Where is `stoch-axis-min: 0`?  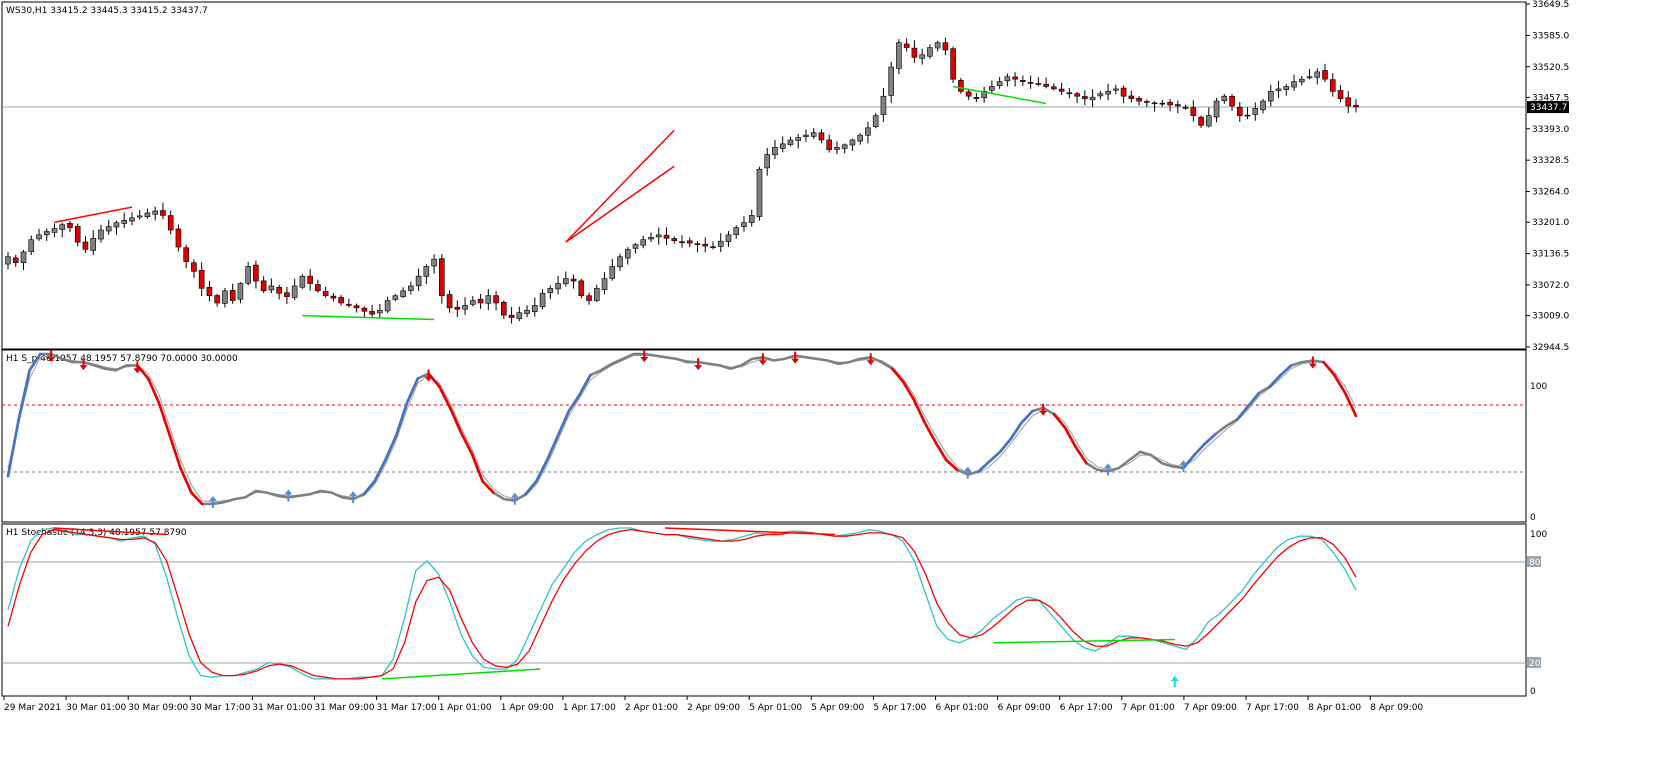
stoch-axis-min: 0 is located at coordinates (1533, 692).